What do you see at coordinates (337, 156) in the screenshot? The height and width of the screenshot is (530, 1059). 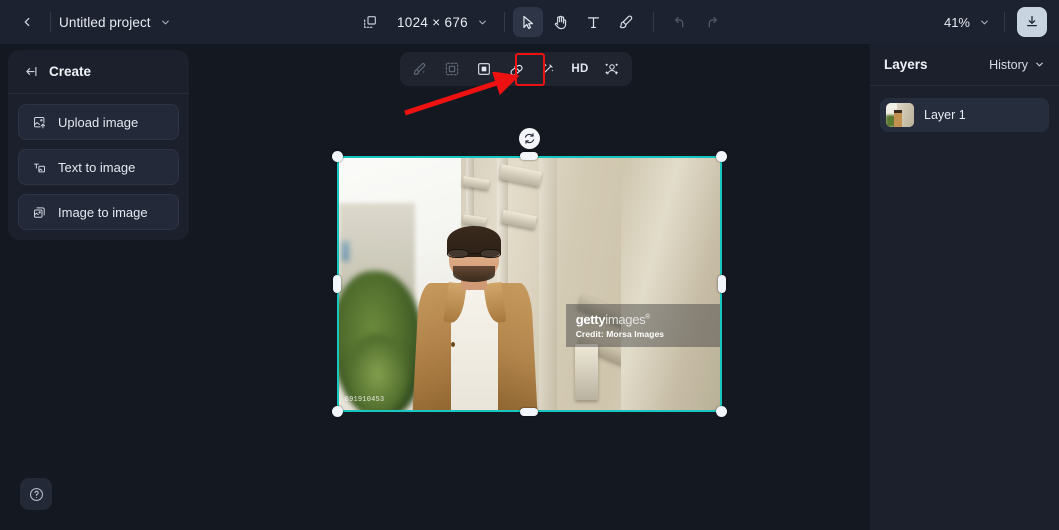 I see `resize-handle-top-left` at bounding box center [337, 156].